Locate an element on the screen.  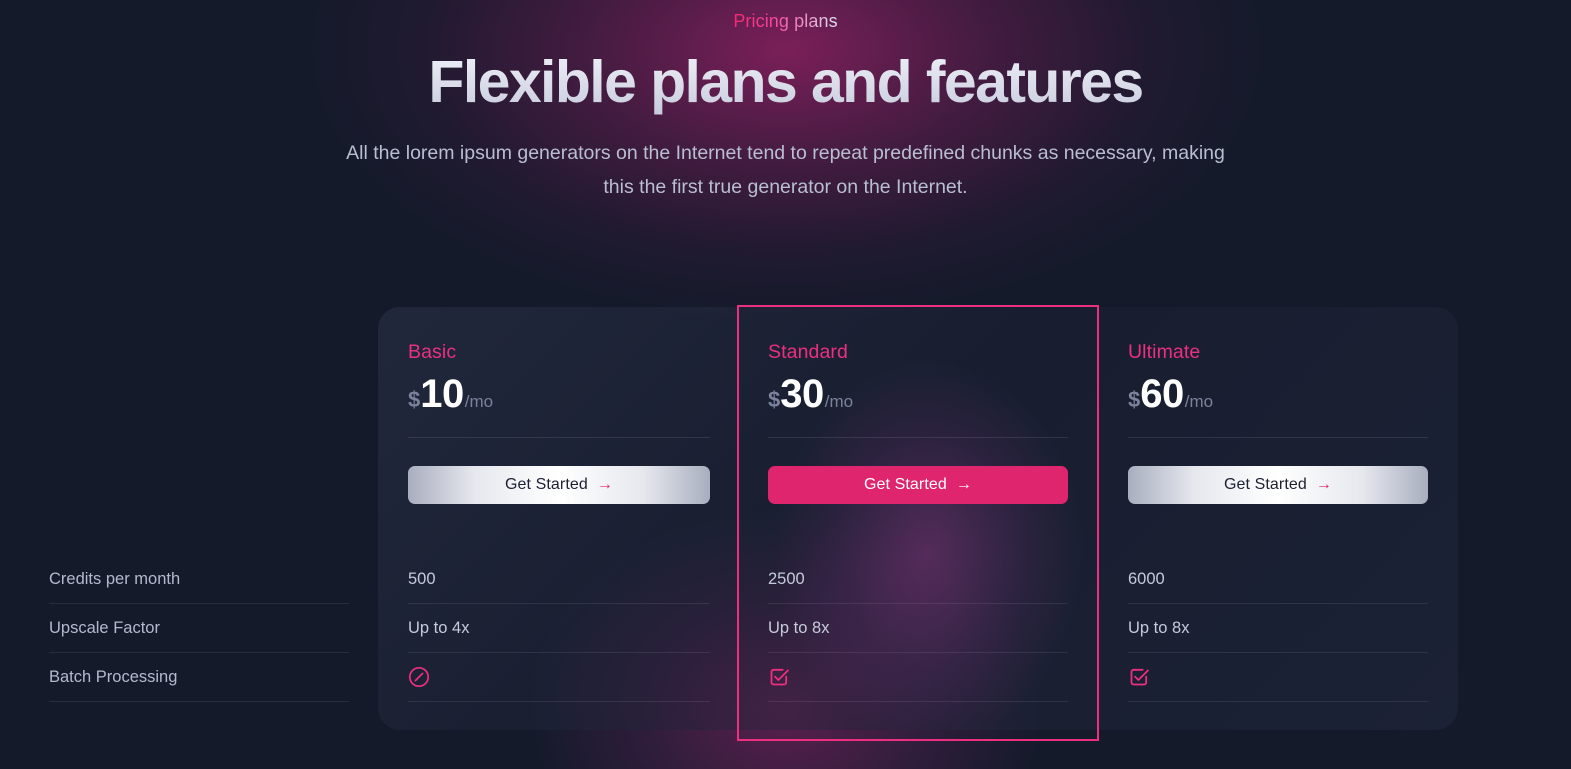
get-started-button-standard: Get Started → is located at coordinates (918, 485).